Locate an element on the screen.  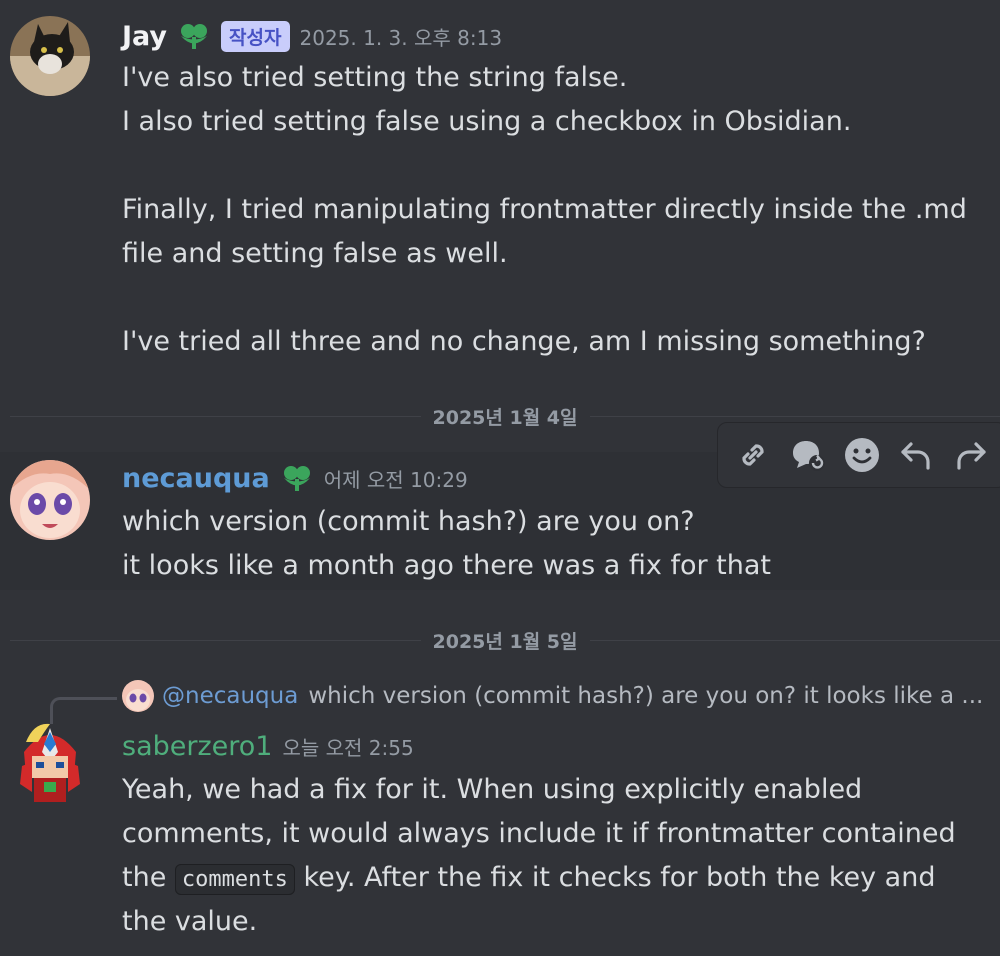
reply-icon is located at coordinates (916, 455).